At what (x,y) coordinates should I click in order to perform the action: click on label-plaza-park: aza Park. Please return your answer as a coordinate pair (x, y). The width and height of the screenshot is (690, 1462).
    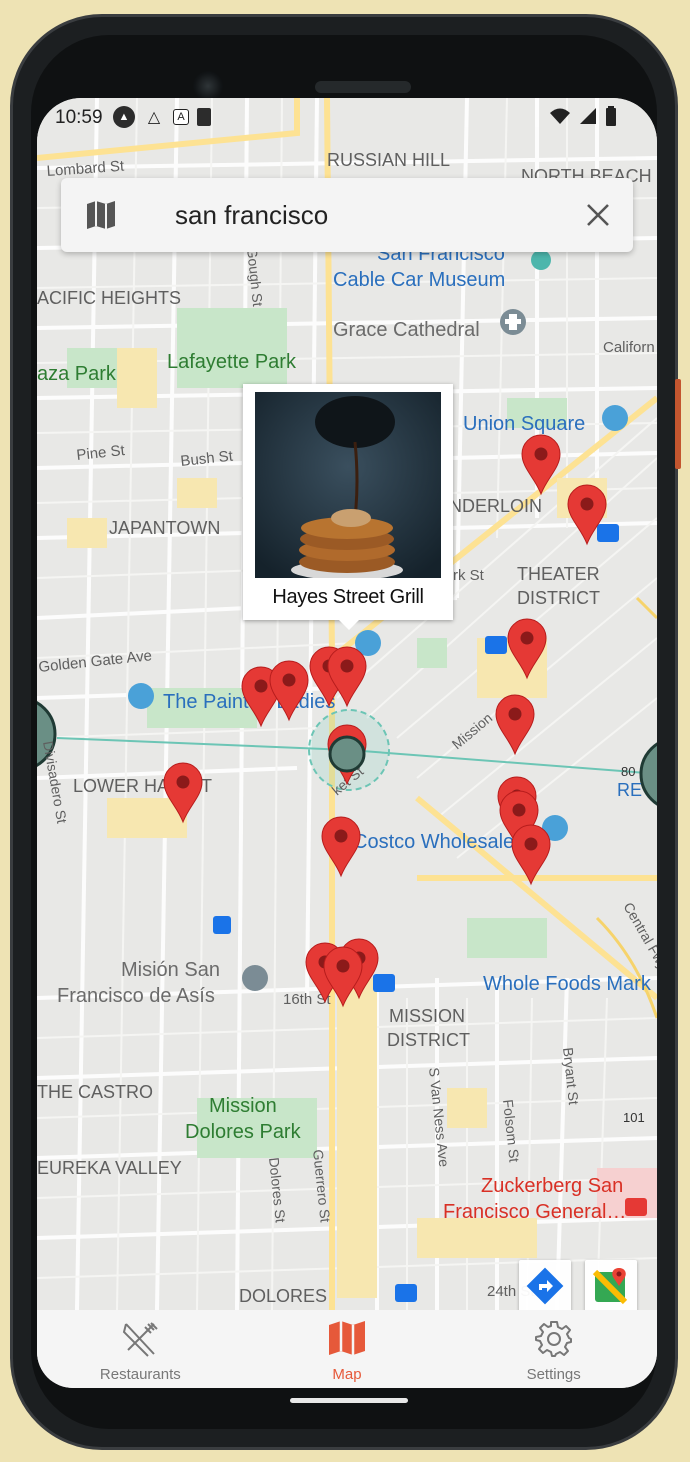
    Looking at the image, I should click on (77, 374).